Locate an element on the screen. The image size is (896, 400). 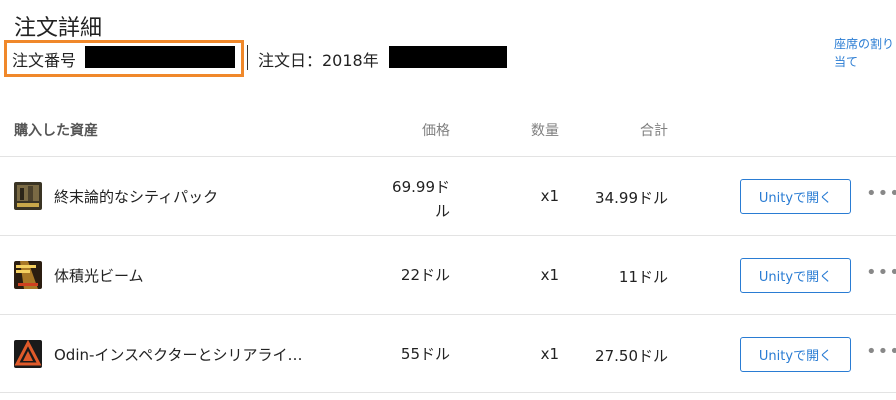
redacted-order-number is located at coordinates (160, 57).